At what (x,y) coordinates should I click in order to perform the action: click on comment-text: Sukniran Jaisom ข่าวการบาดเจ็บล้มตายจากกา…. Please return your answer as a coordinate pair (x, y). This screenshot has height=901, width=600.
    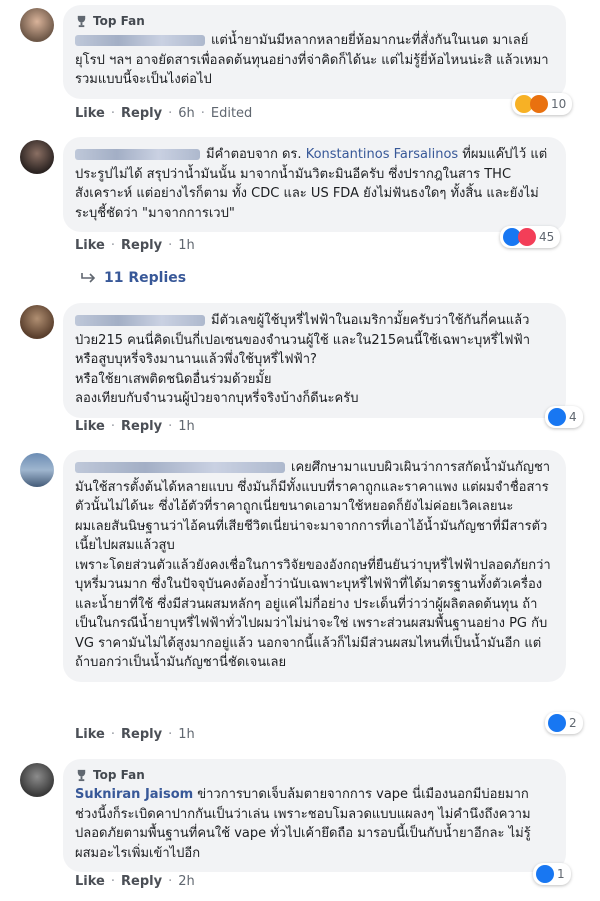
    Looking at the image, I should click on (304, 824).